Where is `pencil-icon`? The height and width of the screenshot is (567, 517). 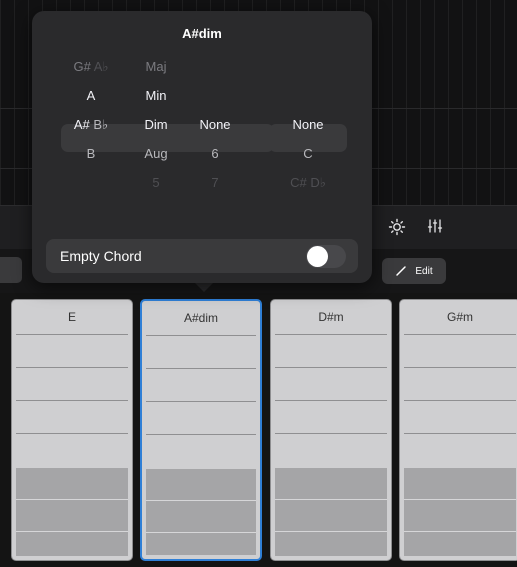
pencil-icon is located at coordinates (401, 271).